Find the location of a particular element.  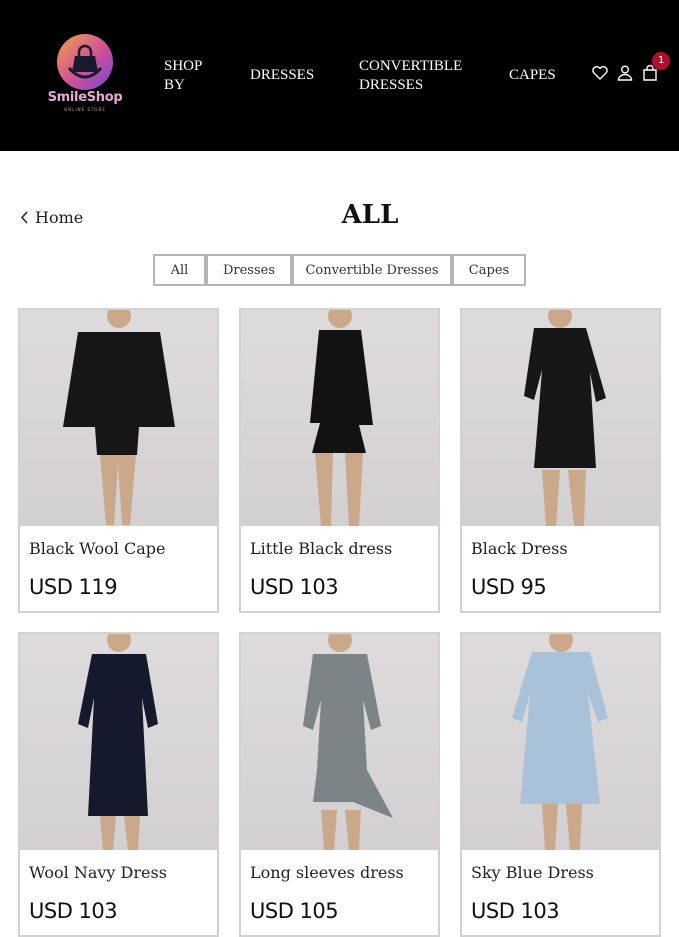

product-card: Long sleeves dress USD 105 is located at coordinates (339, 784).